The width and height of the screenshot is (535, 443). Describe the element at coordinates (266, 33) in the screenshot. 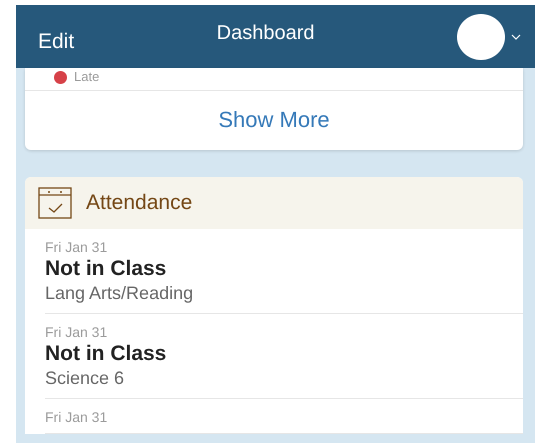

I see `page-title: Dashboard` at that location.